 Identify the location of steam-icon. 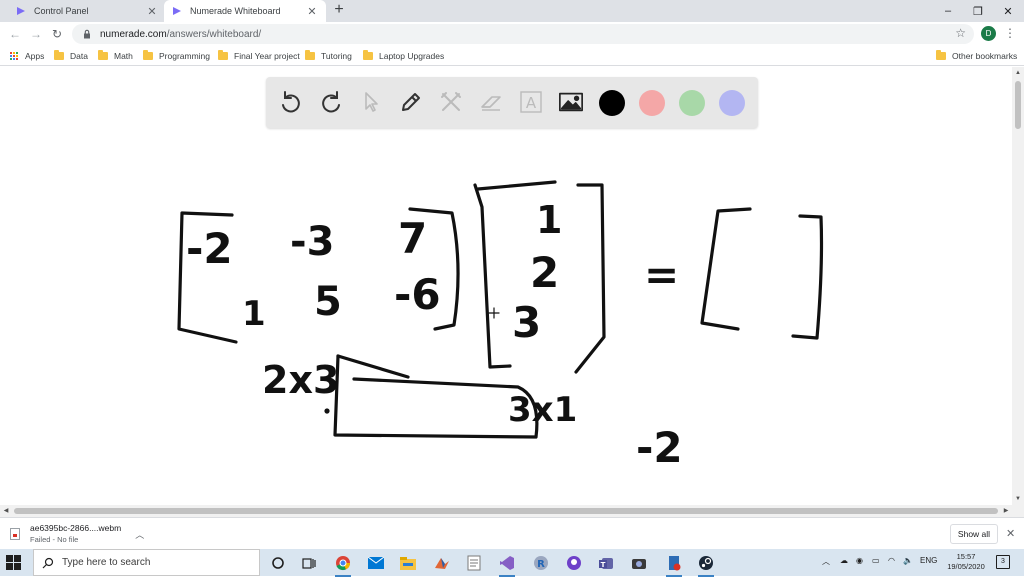
(706, 565).